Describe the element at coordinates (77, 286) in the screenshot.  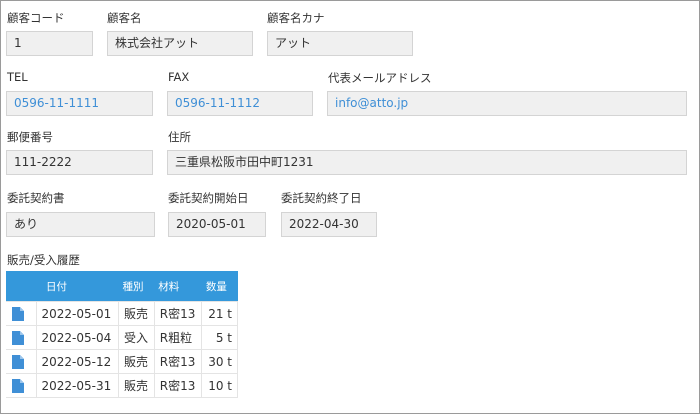
I see `history-header-date: 日付` at that location.